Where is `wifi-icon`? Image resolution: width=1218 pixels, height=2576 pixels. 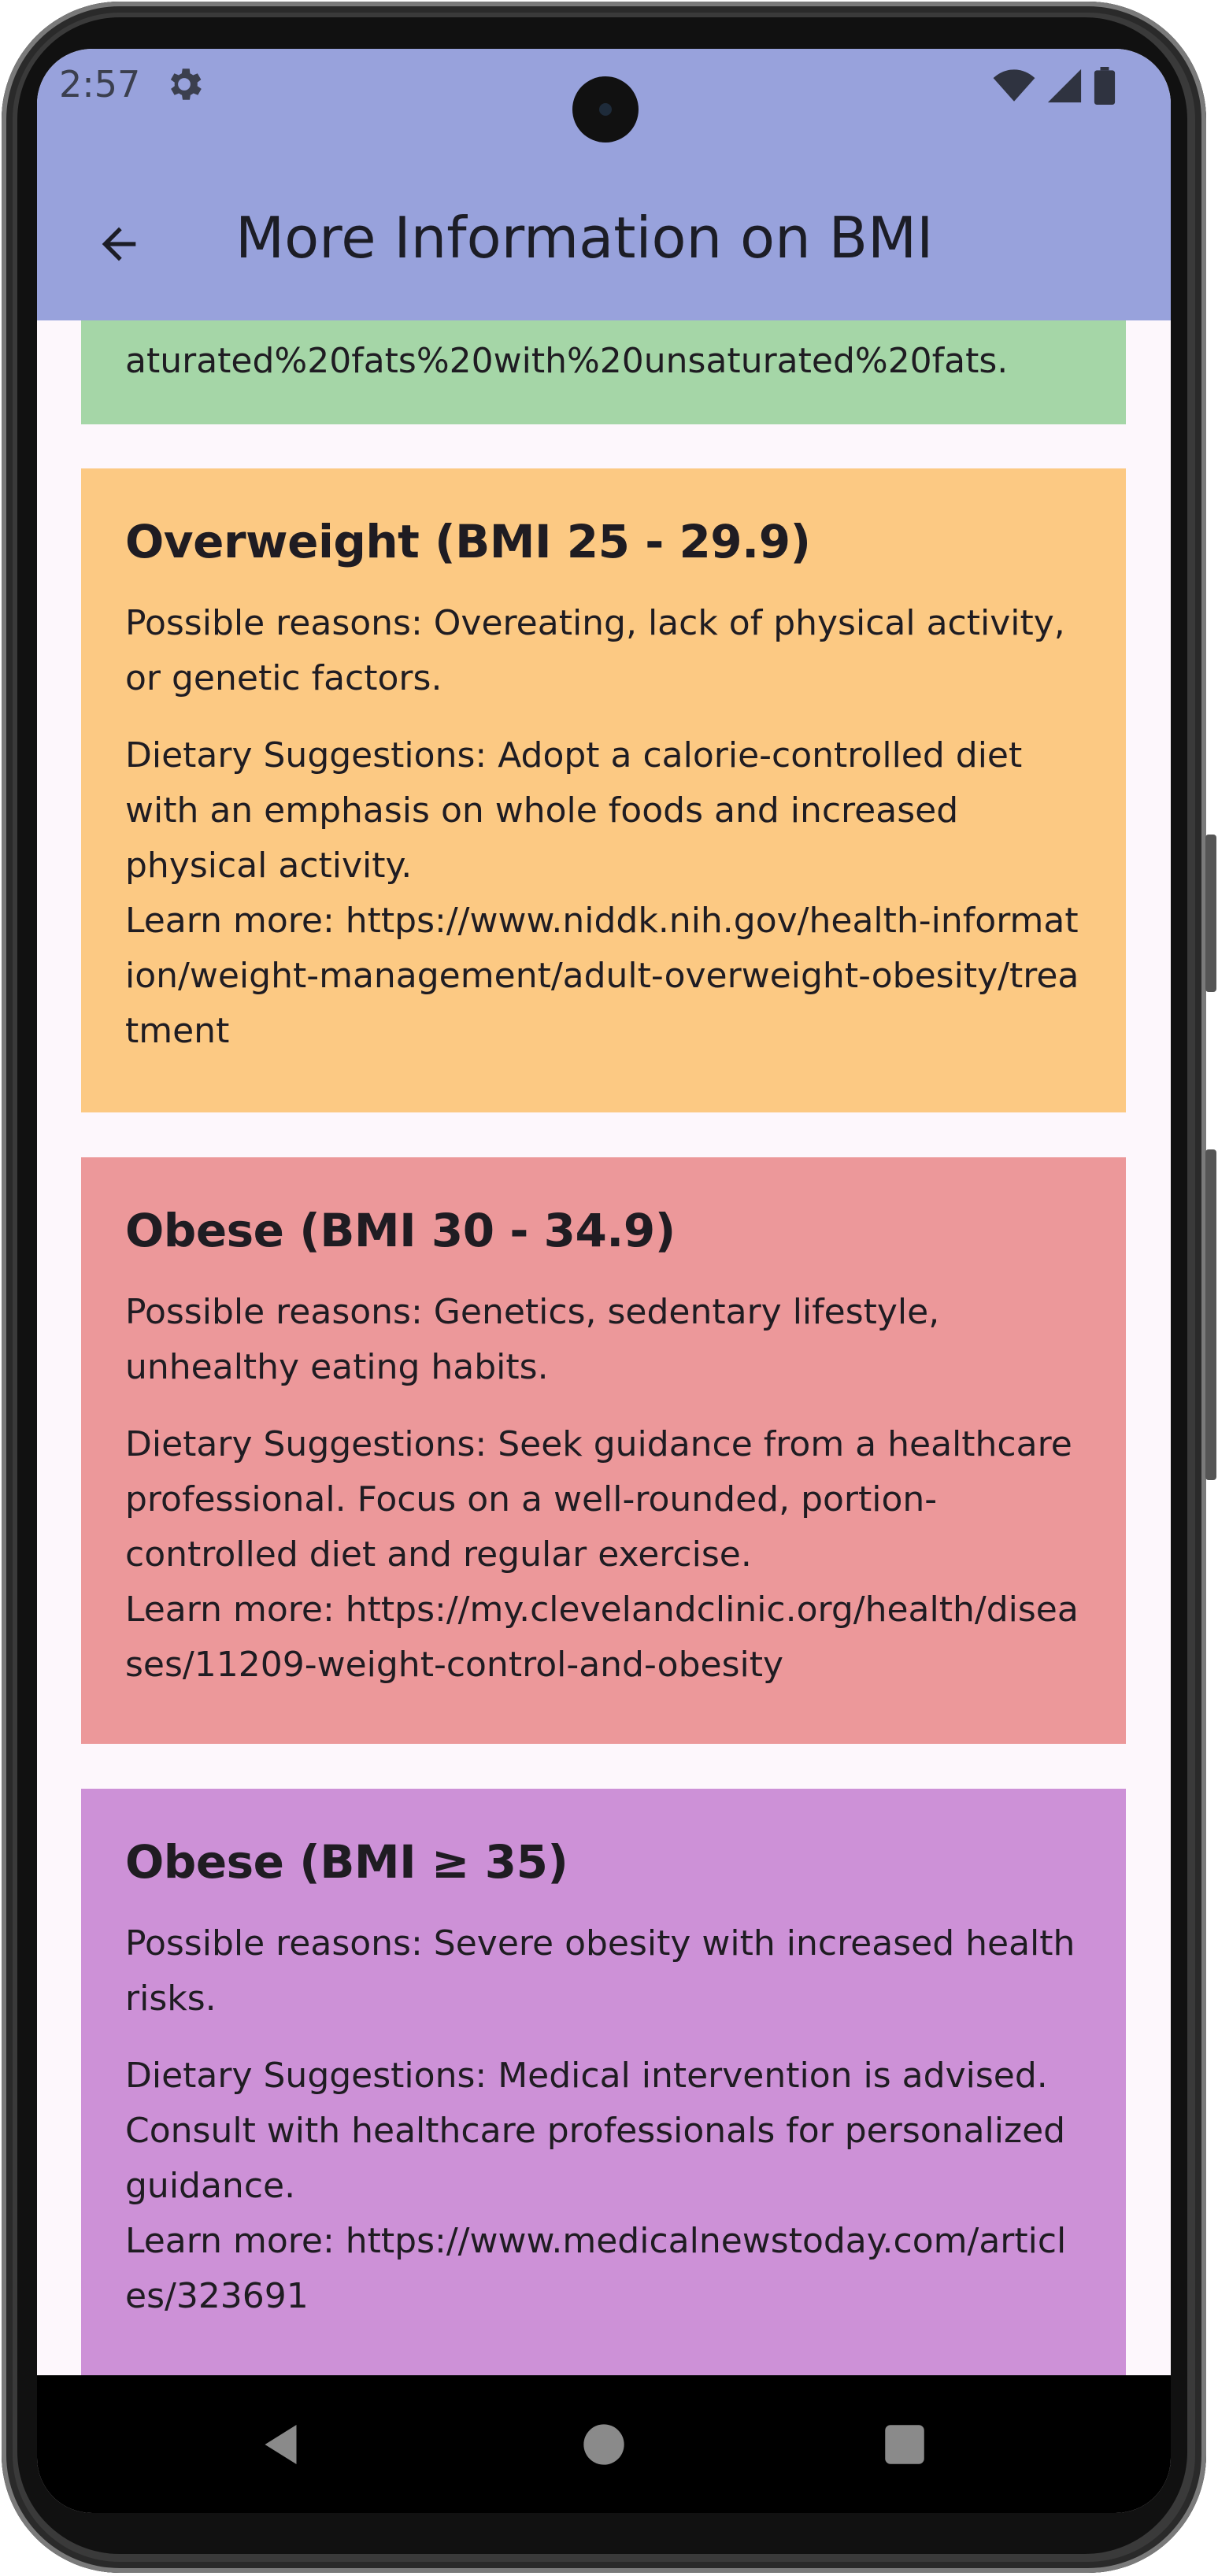
wifi-icon is located at coordinates (1014, 85).